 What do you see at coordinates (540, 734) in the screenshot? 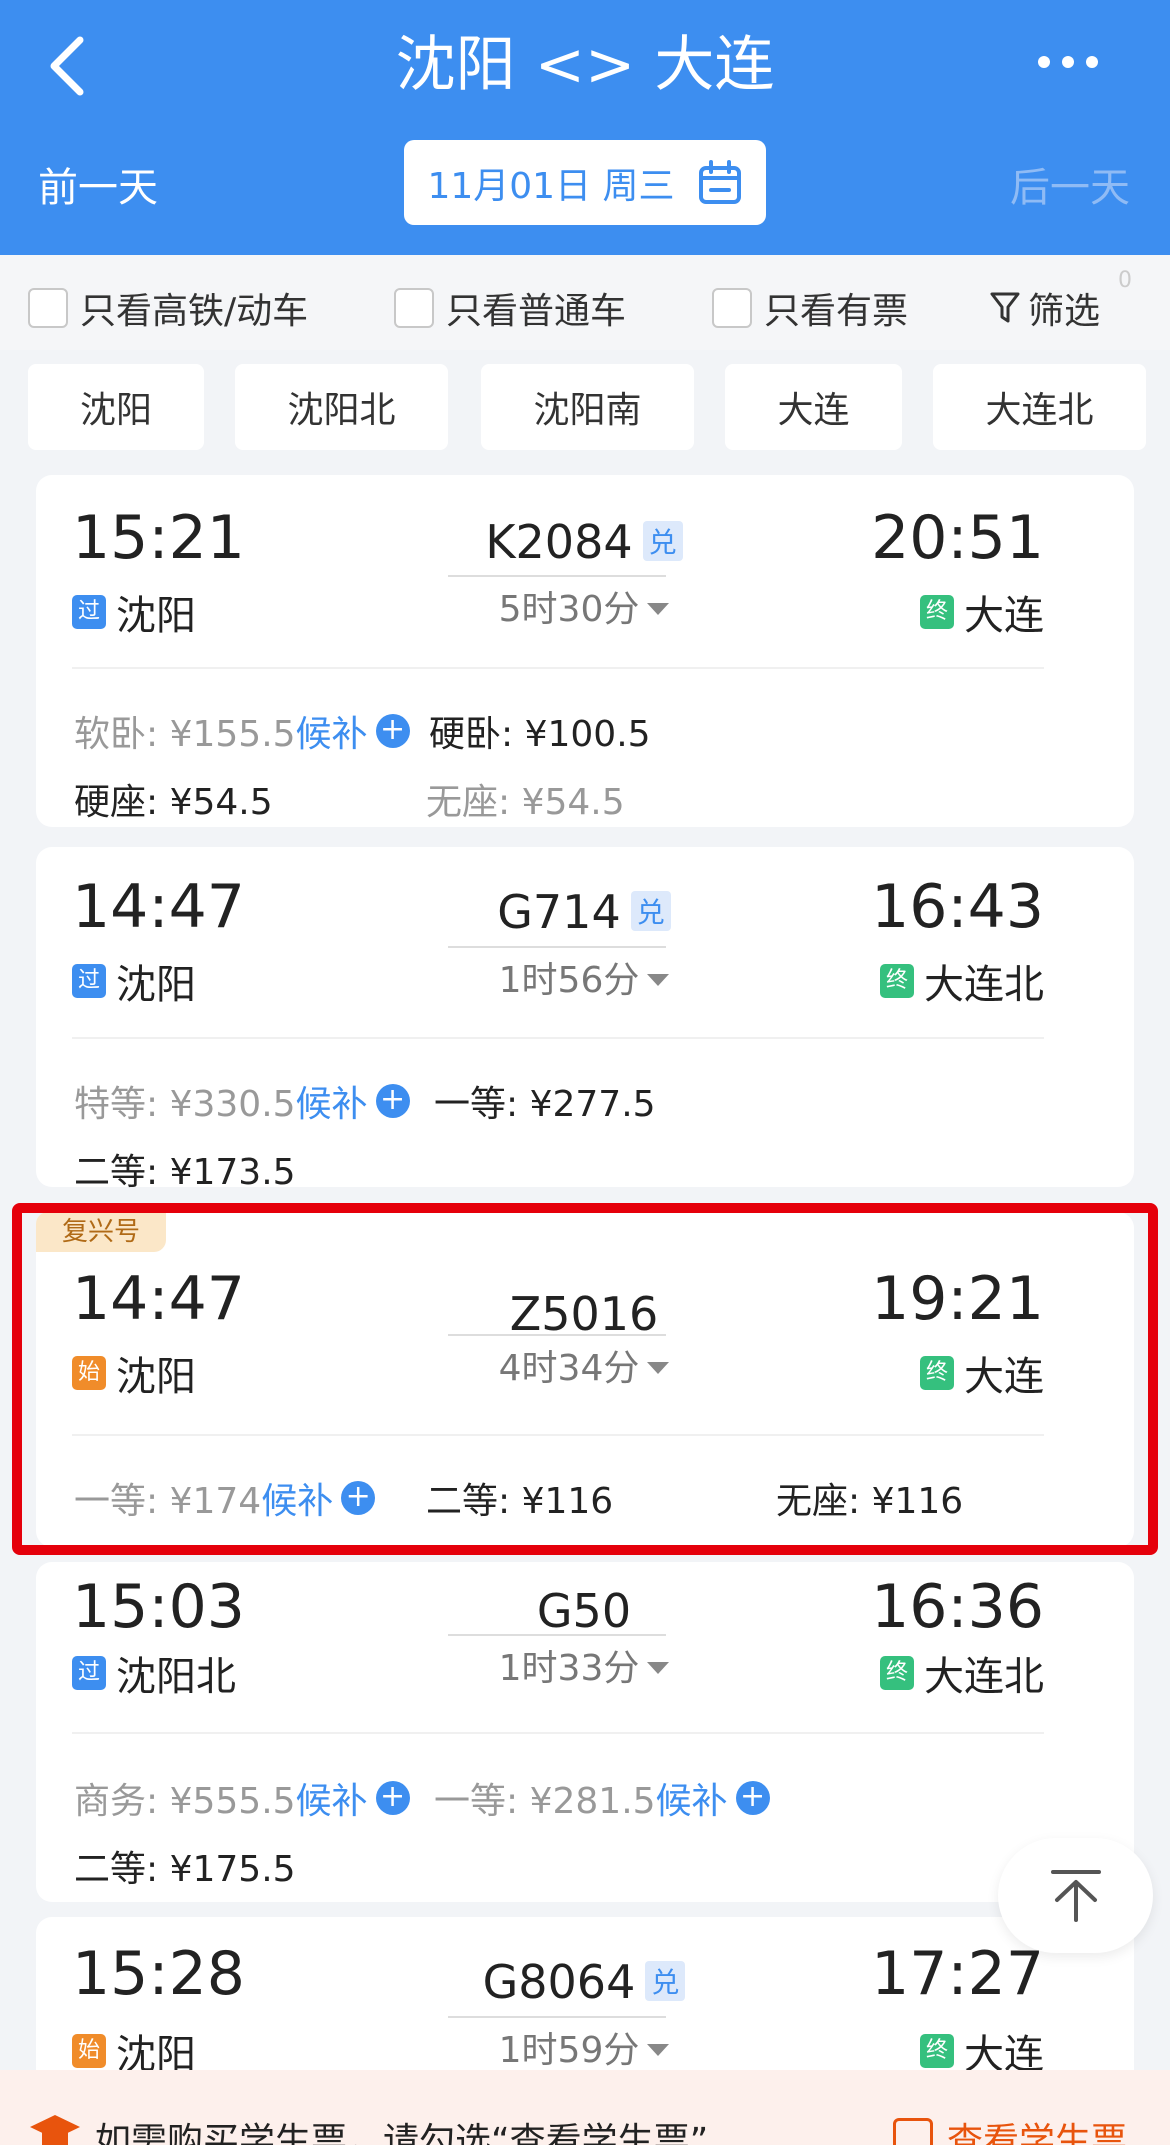
I see `seat-price: 硬卧: ¥100.5` at bounding box center [540, 734].